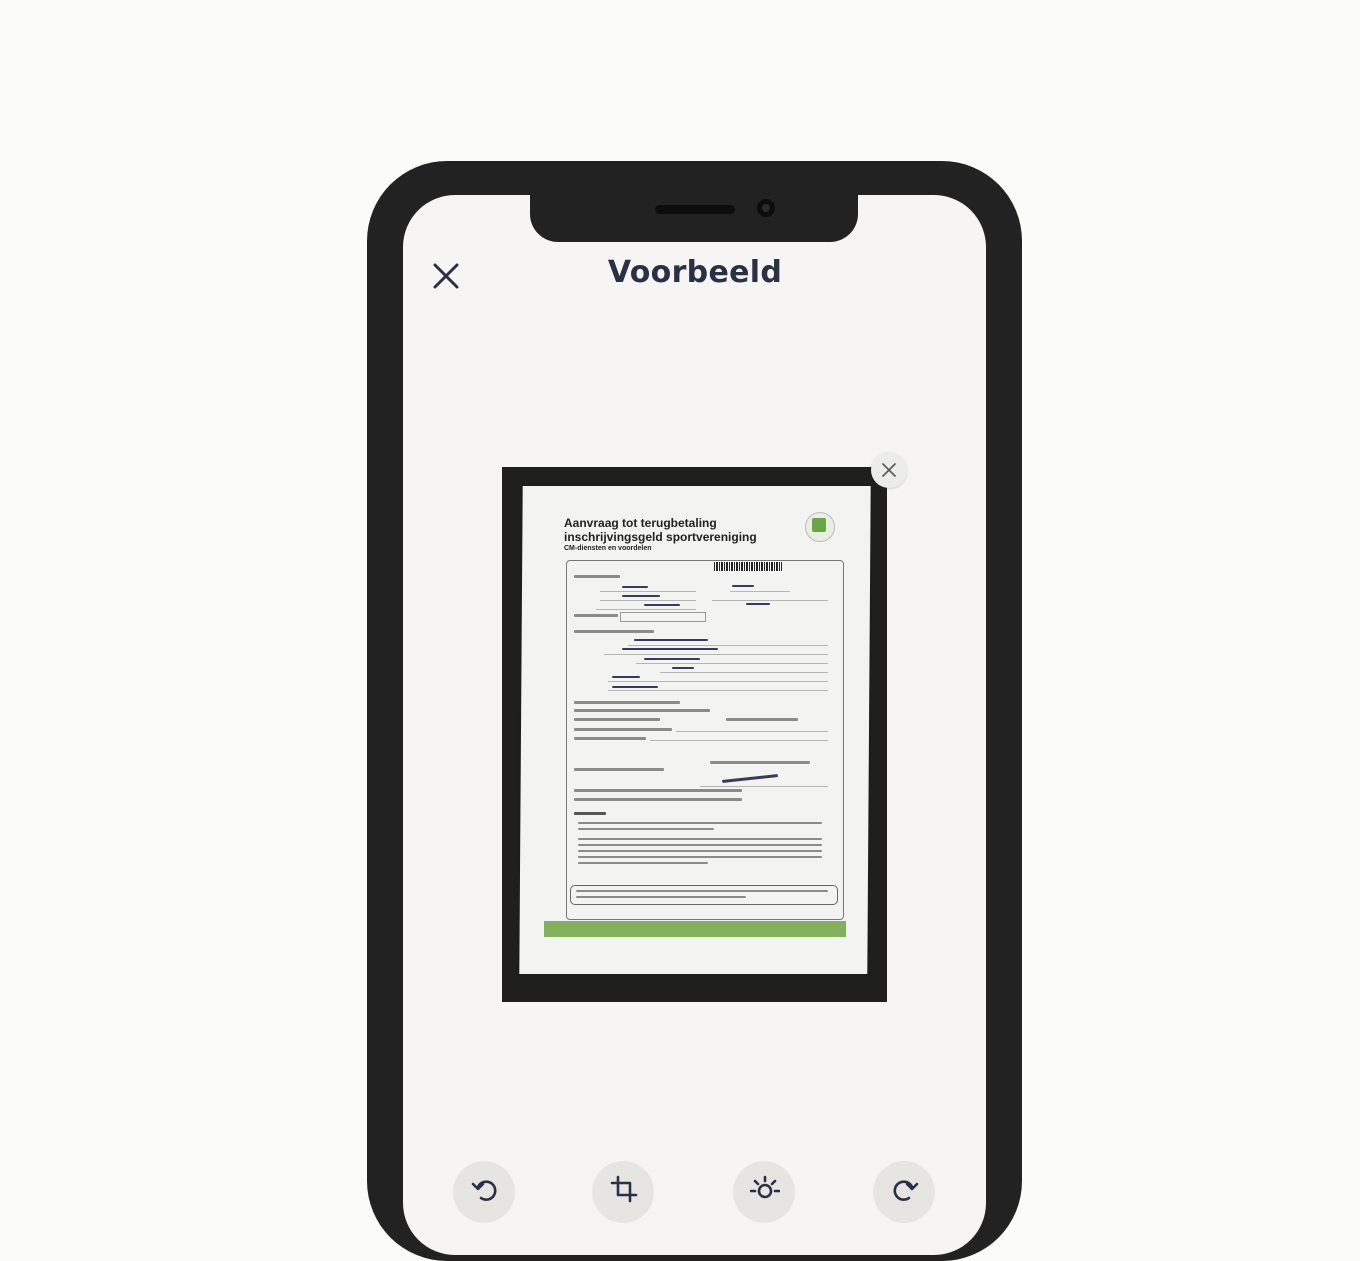 This screenshot has height=1261, width=1360. I want to click on form-footer-bar, so click(695, 929).